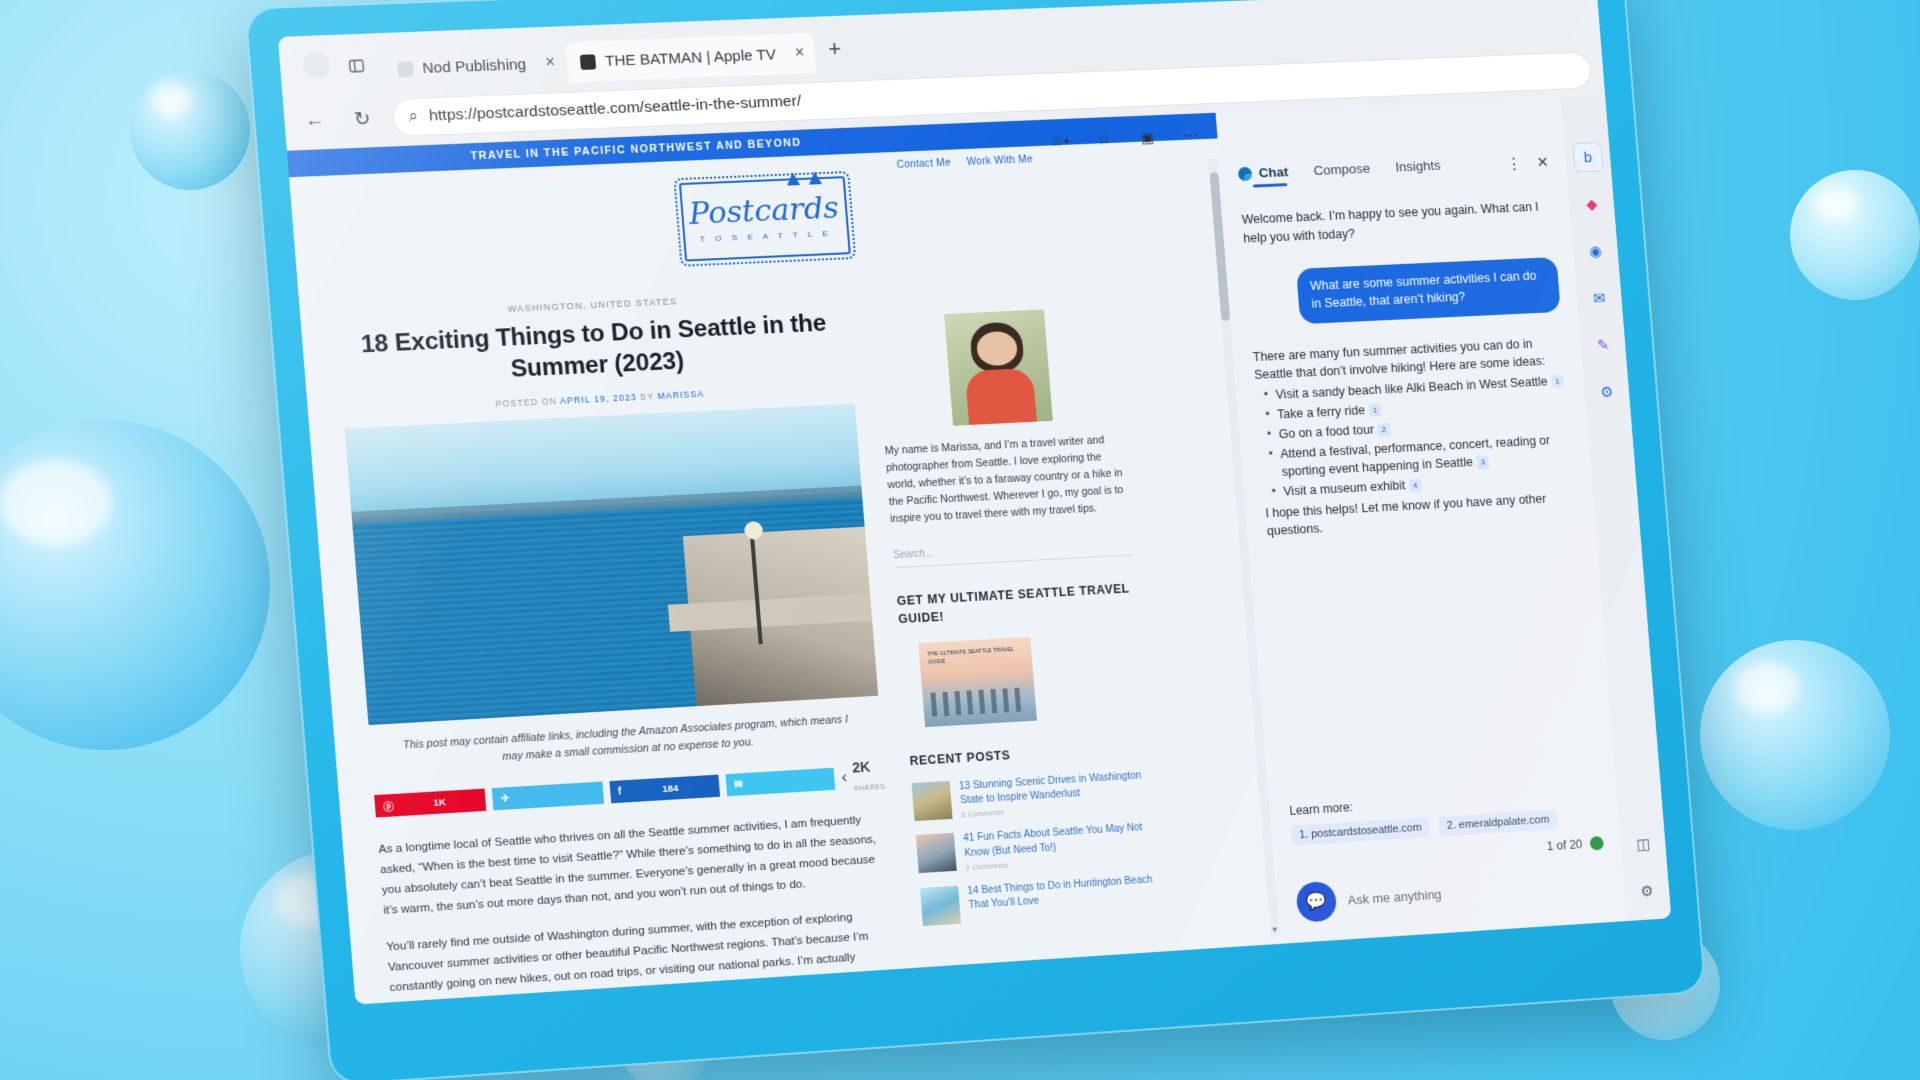 This screenshot has height=1080, width=1920. Describe the element at coordinates (440, 802) in the screenshot. I see `share-count: 1K` at that location.